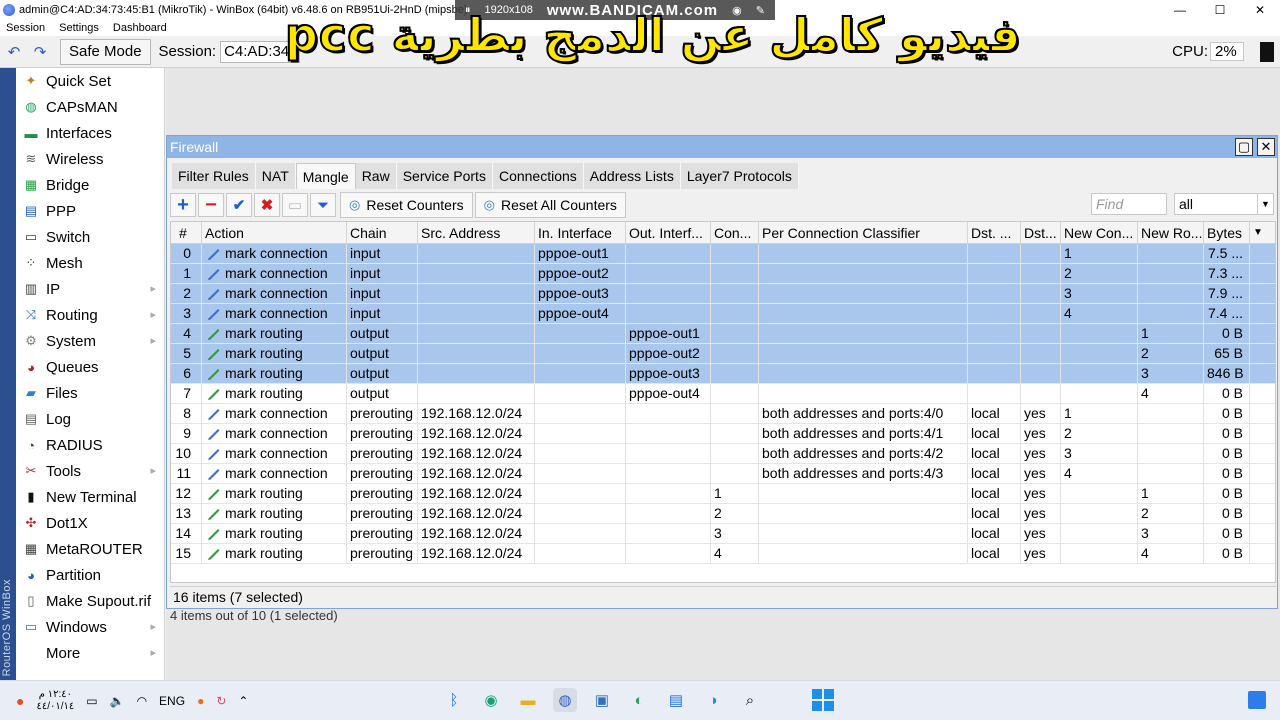 This screenshot has width=1280, height=720. What do you see at coordinates (723, 374) in the screenshot?
I see `table-row: 6 mark routing output pppoe-out3 3 846 B` at bounding box center [723, 374].